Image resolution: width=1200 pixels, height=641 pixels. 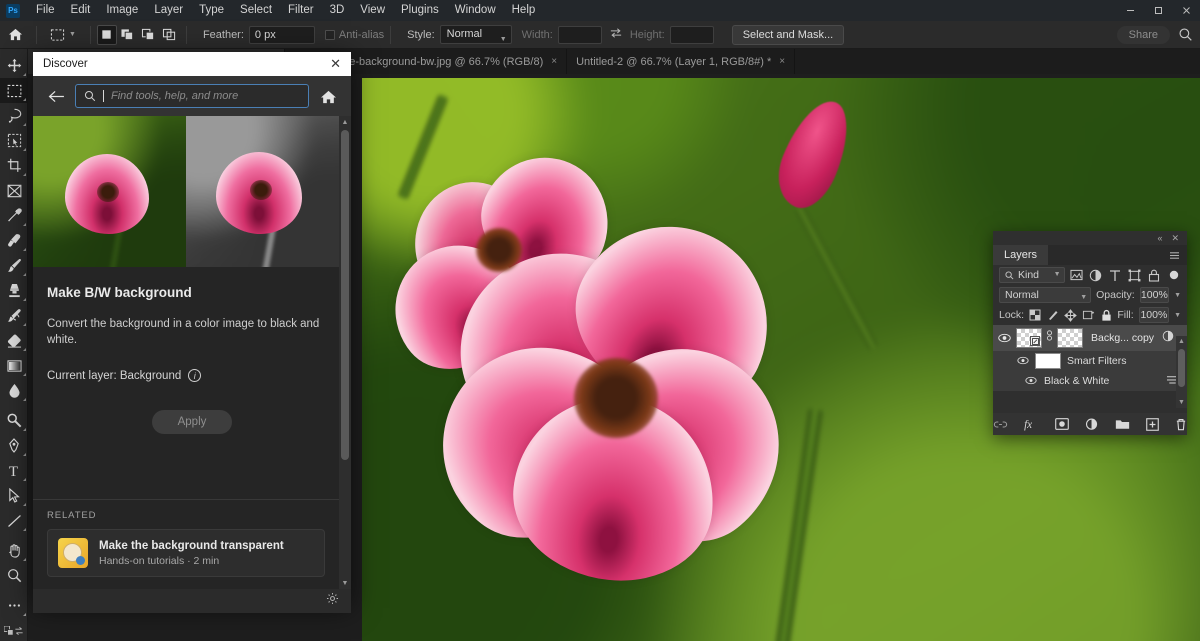 What do you see at coordinates (14, 115) in the screenshot?
I see `lasso-tool` at bounding box center [14, 115].